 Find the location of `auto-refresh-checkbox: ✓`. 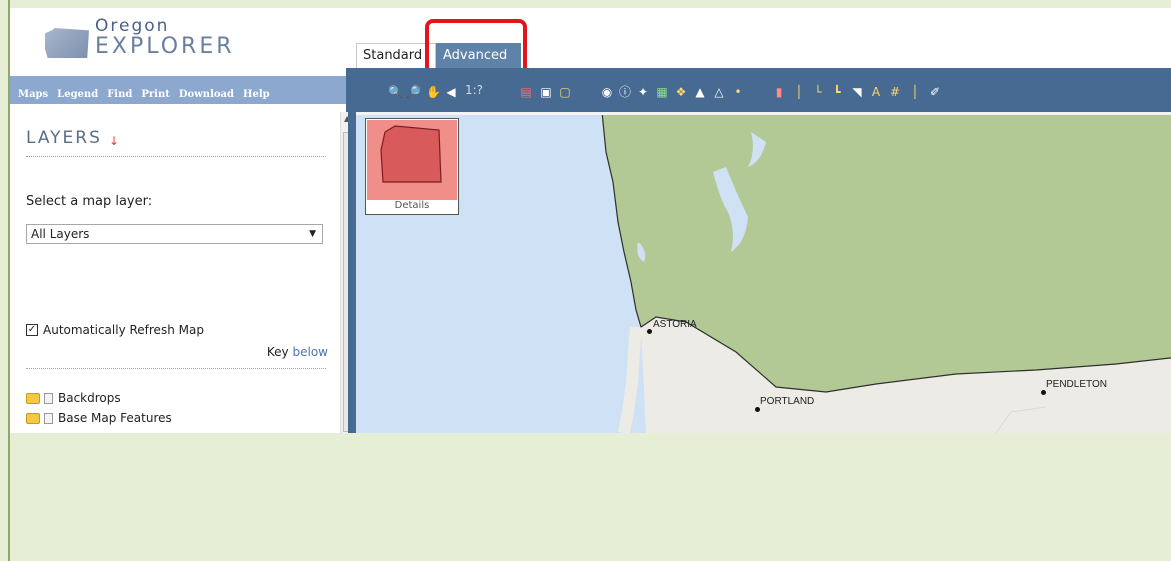

auto-refresh-checkbox: ✓ is located at coordinates (32, 330).